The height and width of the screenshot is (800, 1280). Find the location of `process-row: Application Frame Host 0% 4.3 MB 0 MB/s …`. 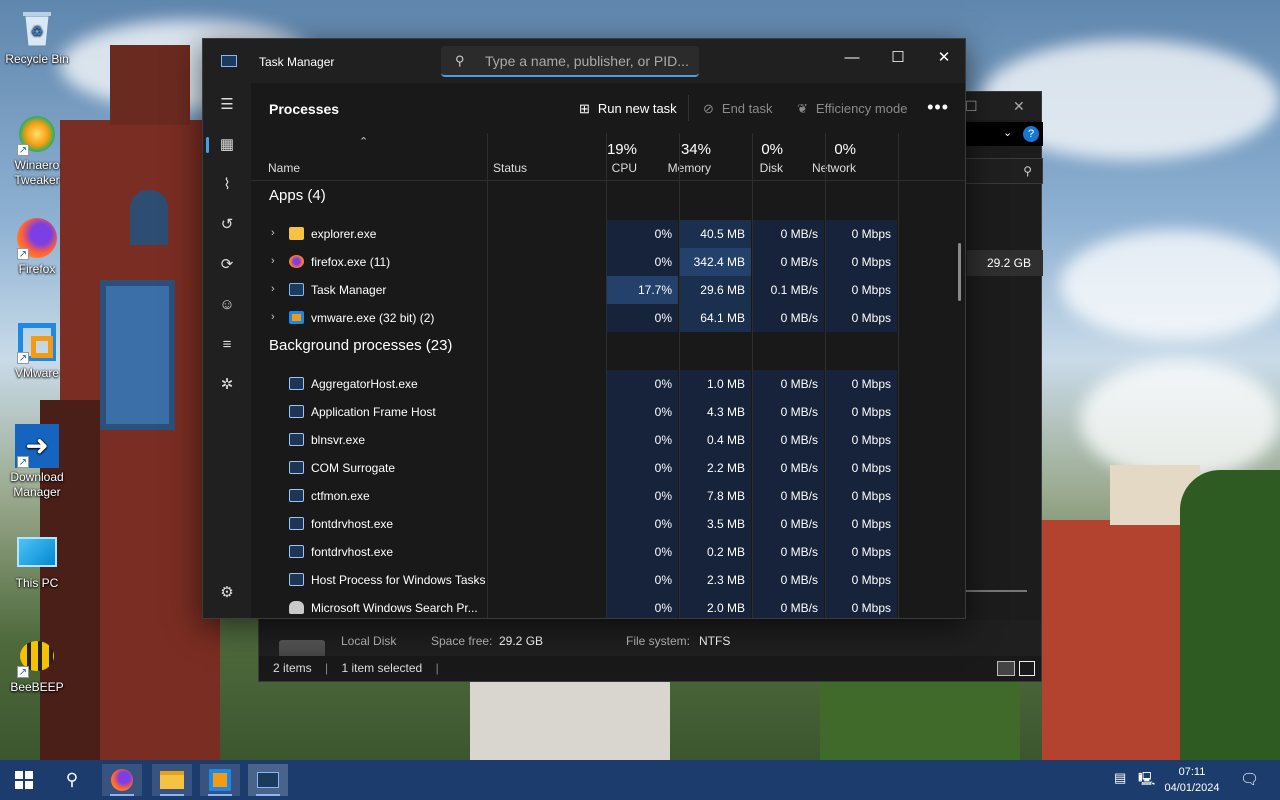

process-row: Application Frame Host 0% 4.3 MB 0 MB/s … is located at coordinates (574, 412).